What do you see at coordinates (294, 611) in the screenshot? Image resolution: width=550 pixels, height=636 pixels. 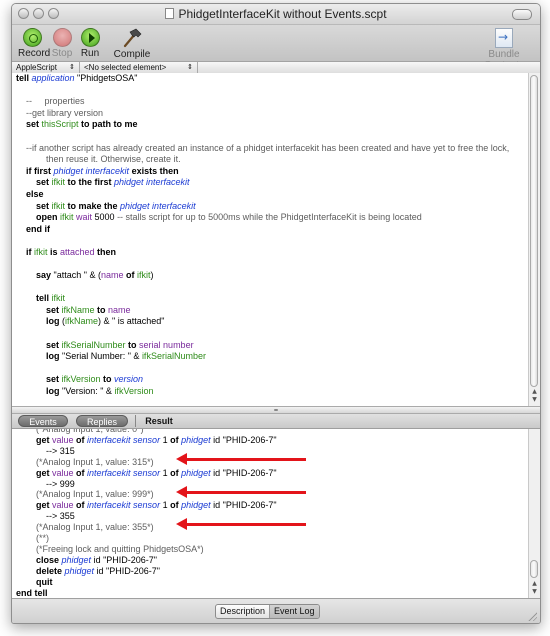 I see `event-log-button: Event Log` at bounding box center [294, 611].